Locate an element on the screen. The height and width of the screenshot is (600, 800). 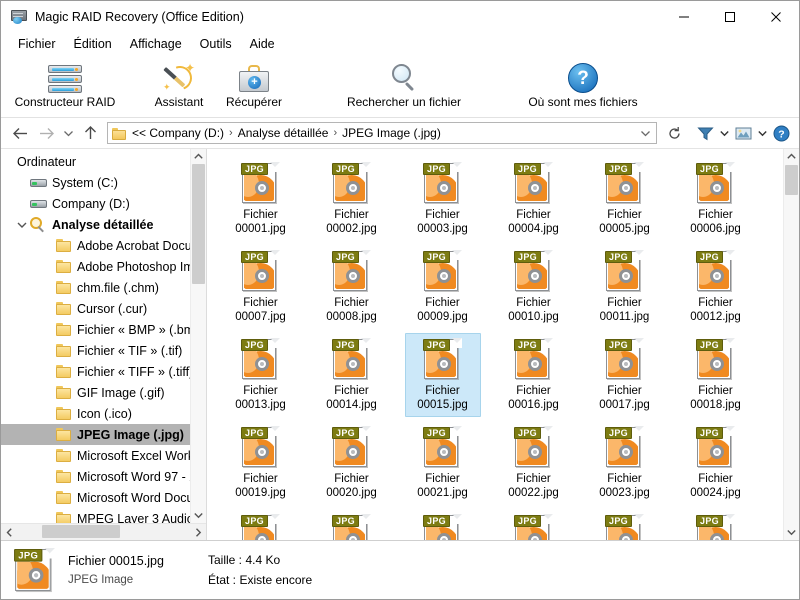
file-tile: JPGFichier00027.jpg is located at coordinates (442, 522).